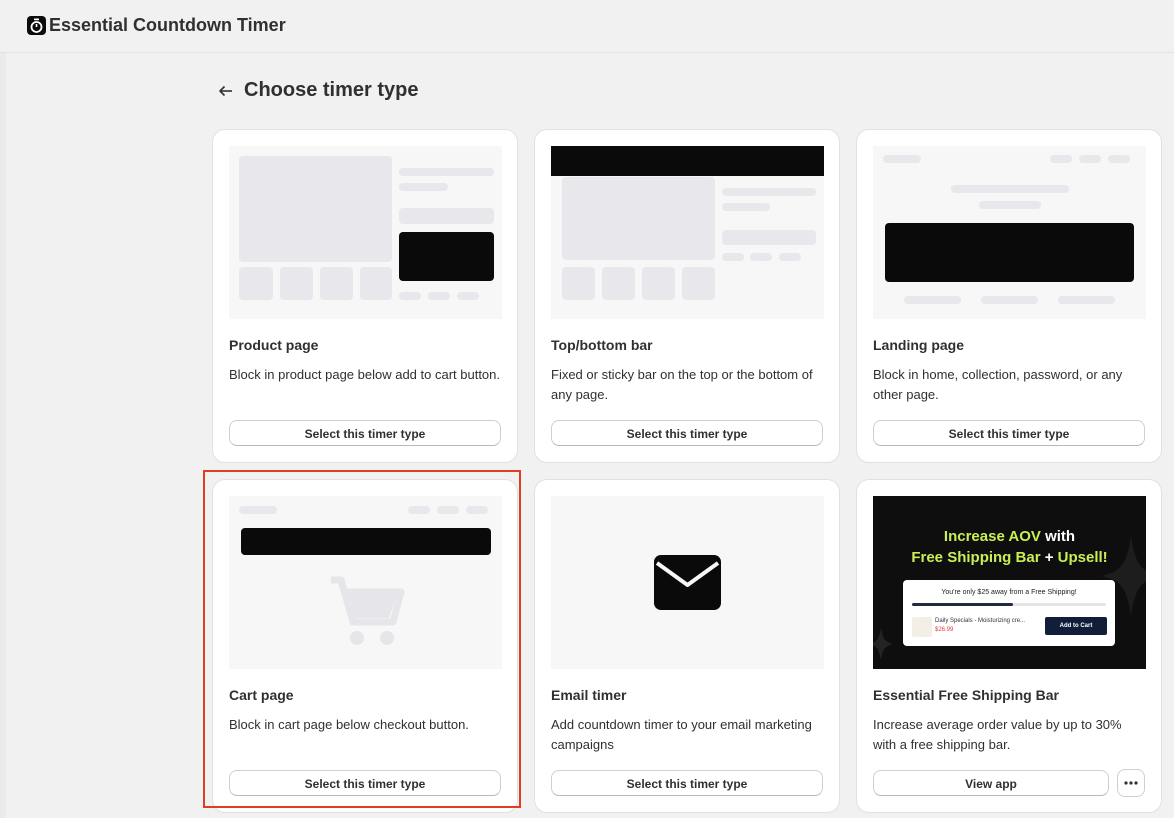 The image size is (1174, 818). What do you see at coordinates (687, 232) in the screenshot?
I see `top-bottom-bar-preview` at bounding box center [687, 232].